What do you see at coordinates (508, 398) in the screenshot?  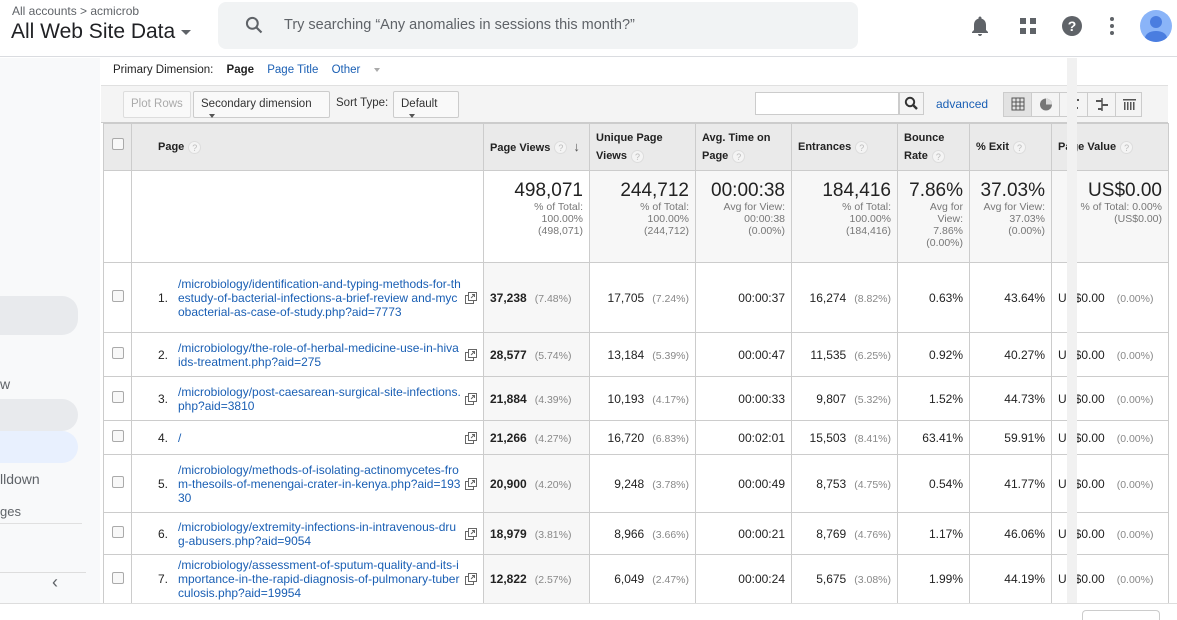 I see `page-views-value: 21,884` at bounding box center [508, 398].